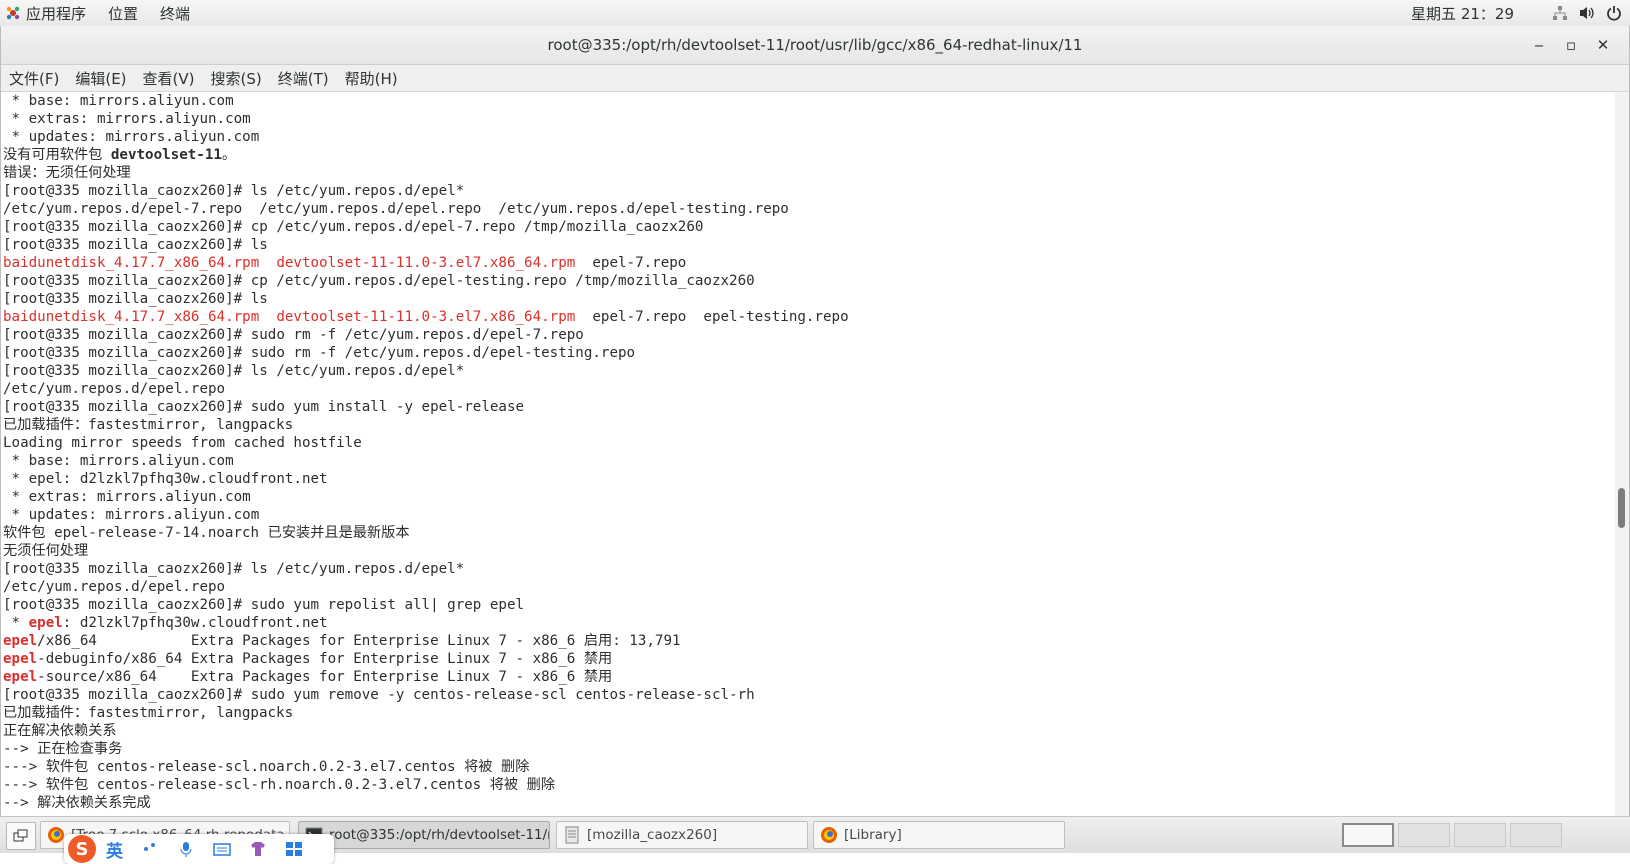  What do you see at coordinates (1621, 508) in the screenshot?
I see `scrollbar-thumb` at bounding box center [1621, 508].